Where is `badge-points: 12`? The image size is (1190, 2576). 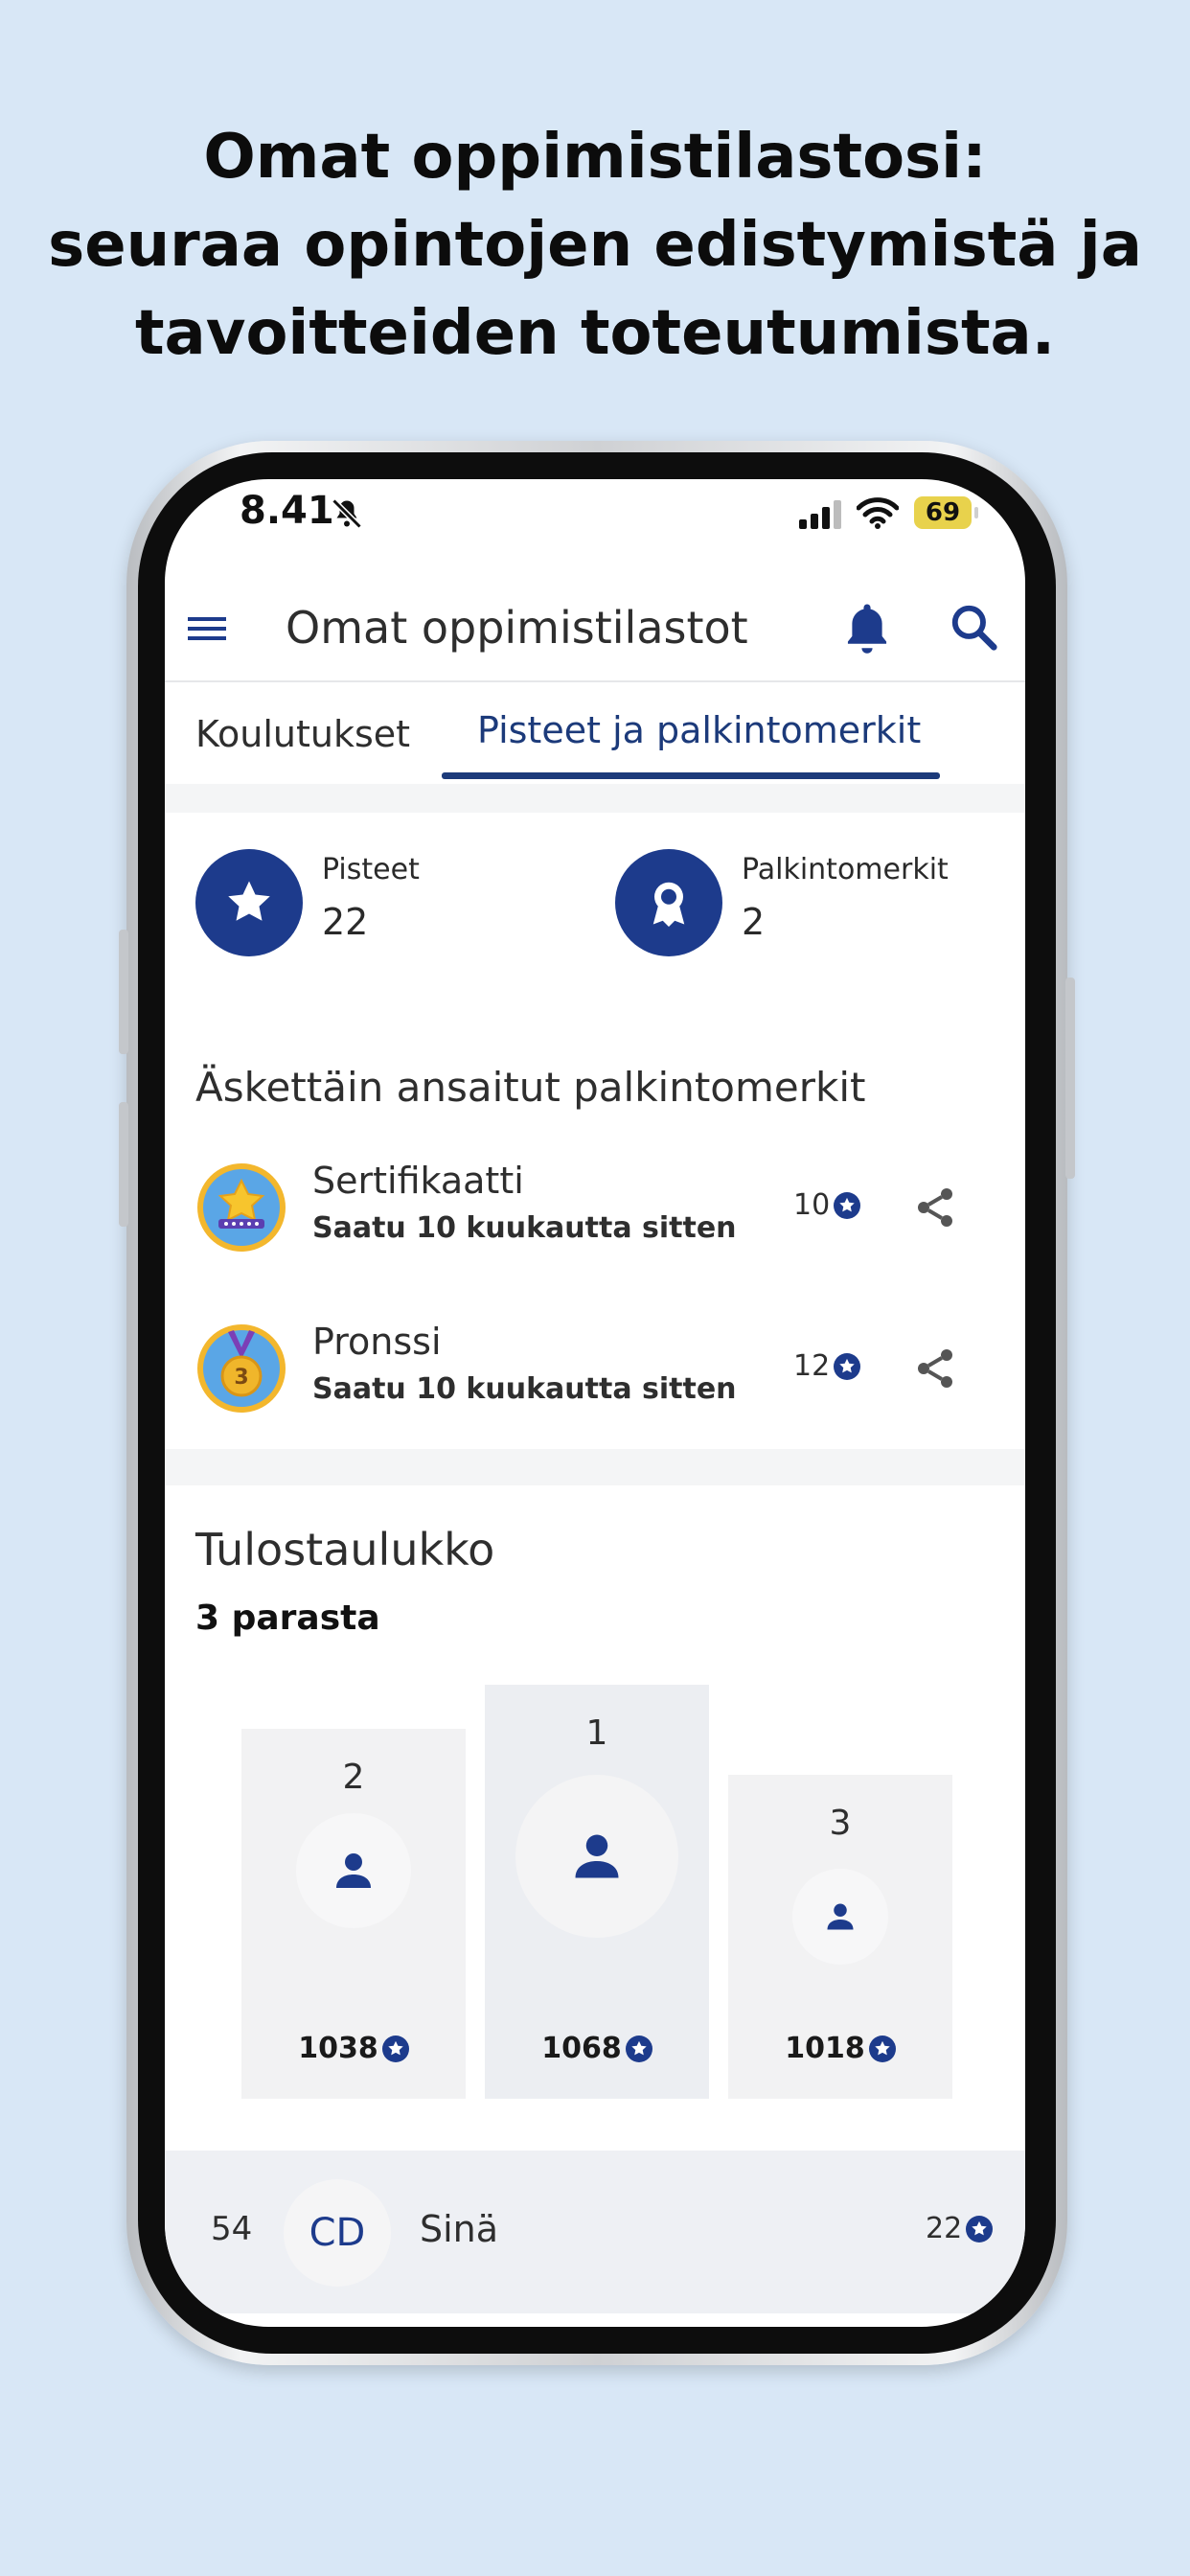
badge-points: 12 is located at coordinates (827, 1366).